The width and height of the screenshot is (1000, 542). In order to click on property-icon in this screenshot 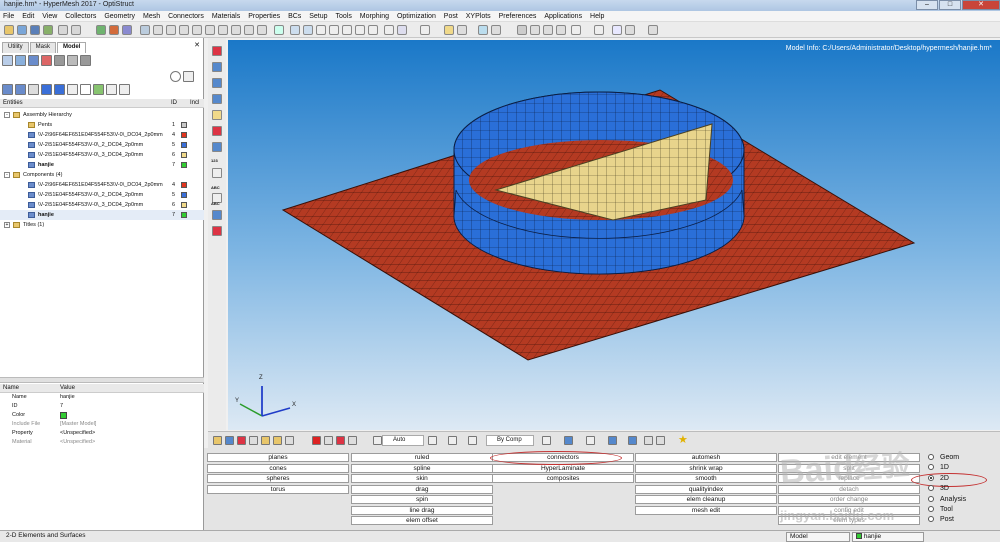, I will do `click(114, 30)`.